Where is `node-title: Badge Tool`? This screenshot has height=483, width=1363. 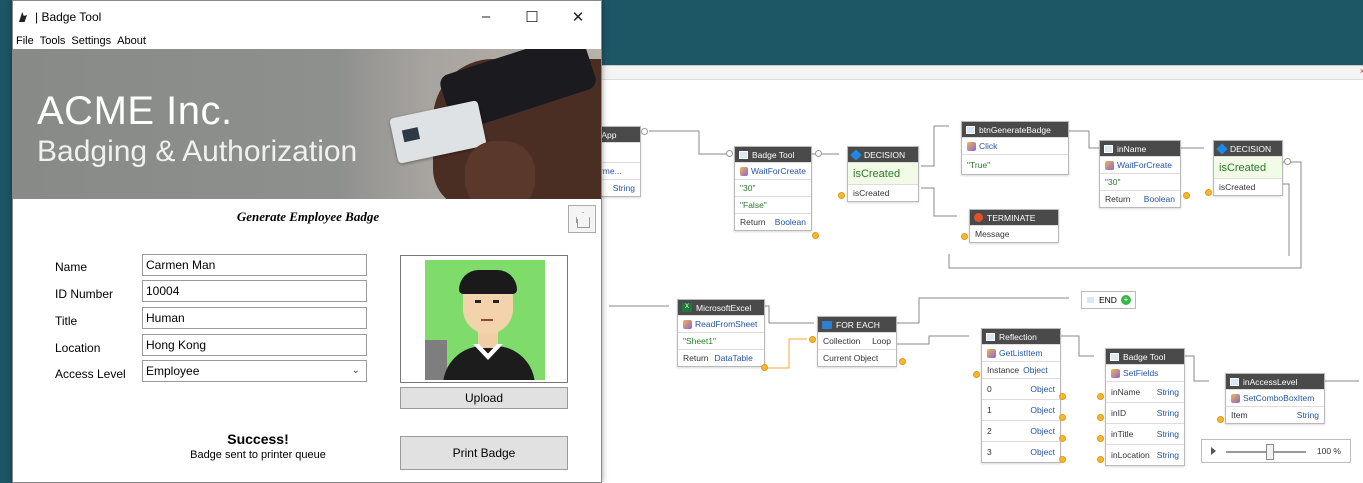
node-title: Badge Tool is located at coordinates (1144, 356).